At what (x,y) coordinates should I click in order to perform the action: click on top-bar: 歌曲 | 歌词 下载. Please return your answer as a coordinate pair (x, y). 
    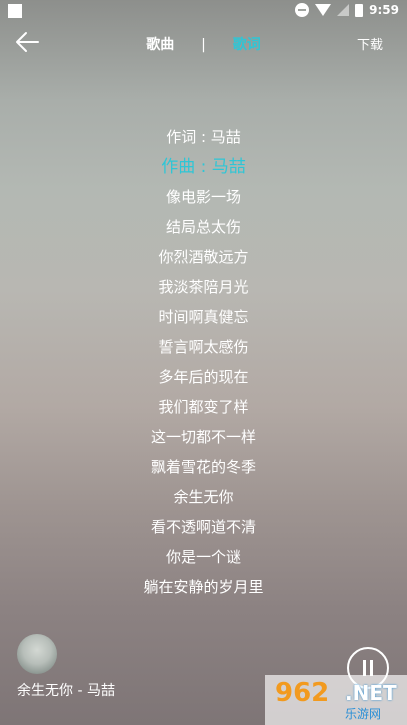
    Looking at the image, I should click on (203, 44).